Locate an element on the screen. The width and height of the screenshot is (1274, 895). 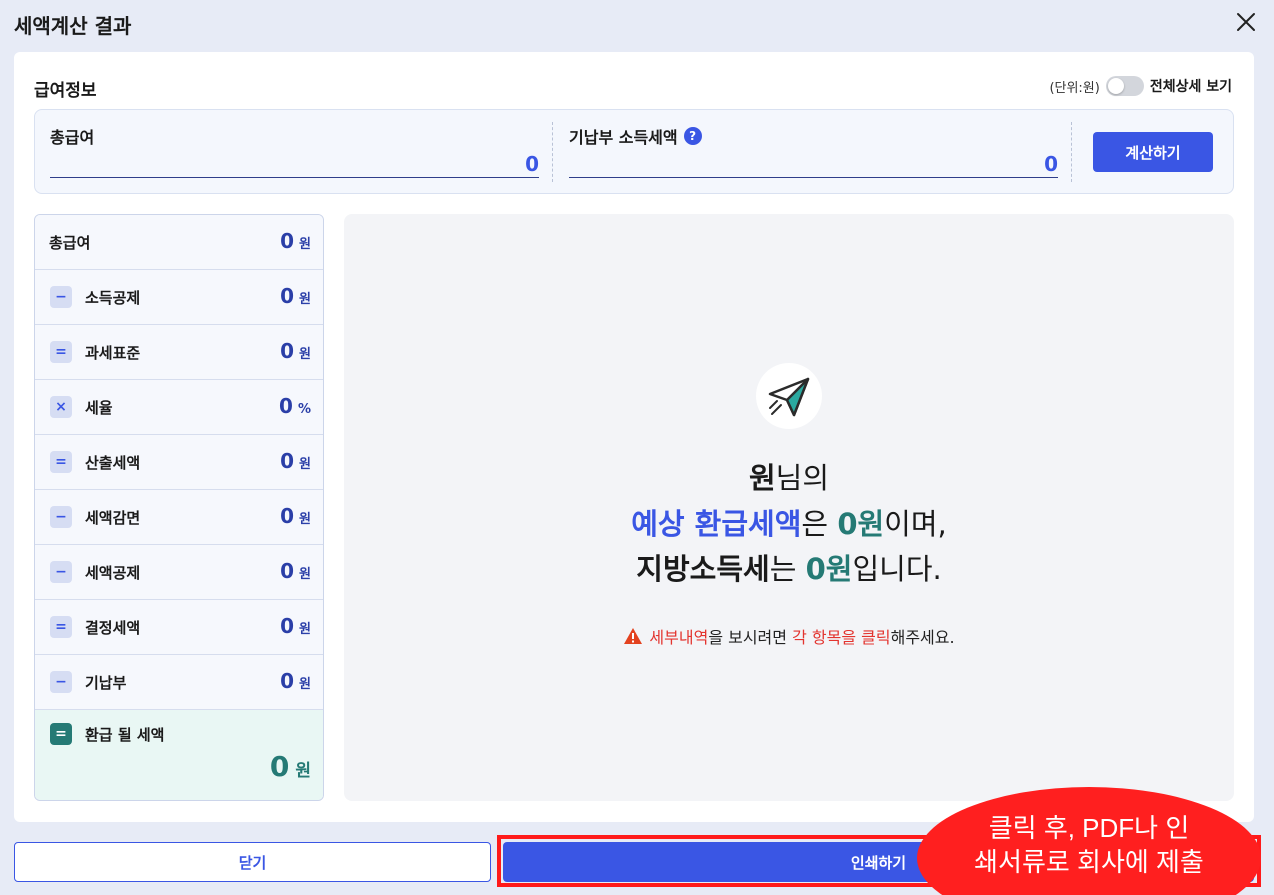
prepaid-tax-input is located at coordinates (813, 164).